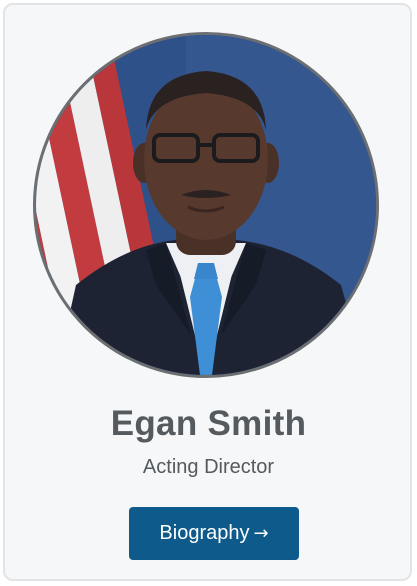 The width and height of the screenshot is (417, 586). Describe the element at coordinates (261, 533) in the screenshot. I see `arrow-right-icon: →` at that location.